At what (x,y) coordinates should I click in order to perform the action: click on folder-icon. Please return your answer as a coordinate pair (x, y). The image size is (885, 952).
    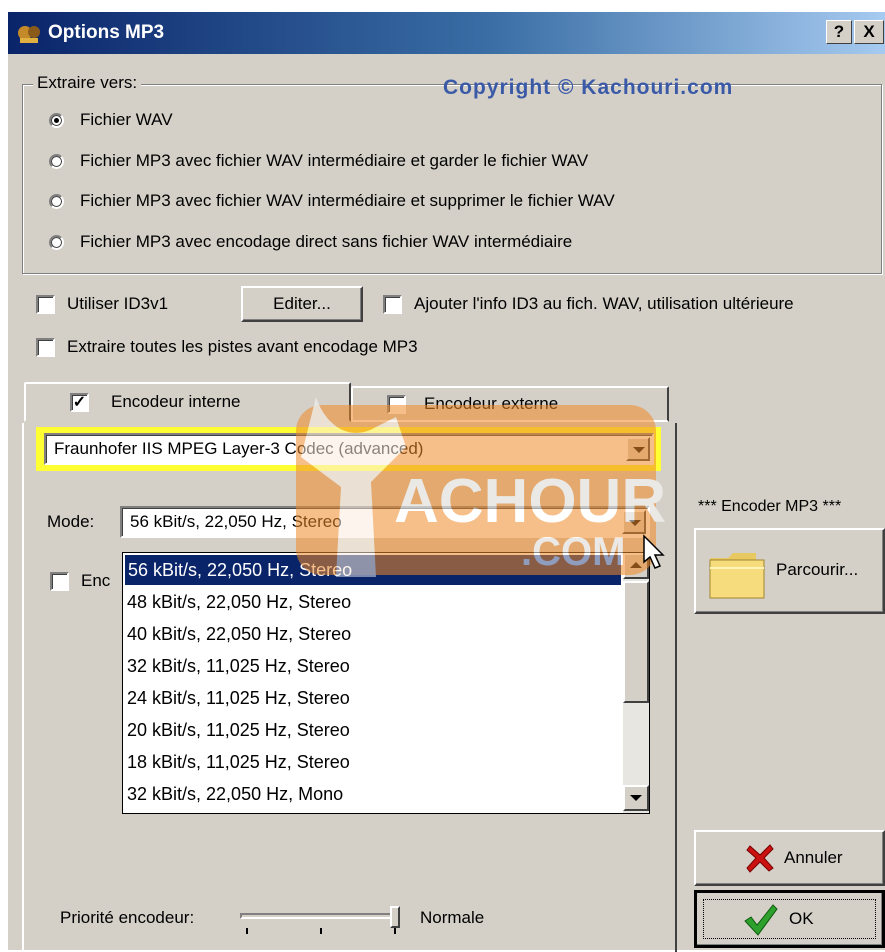
    Looking at the image, I should click on (737, 576).